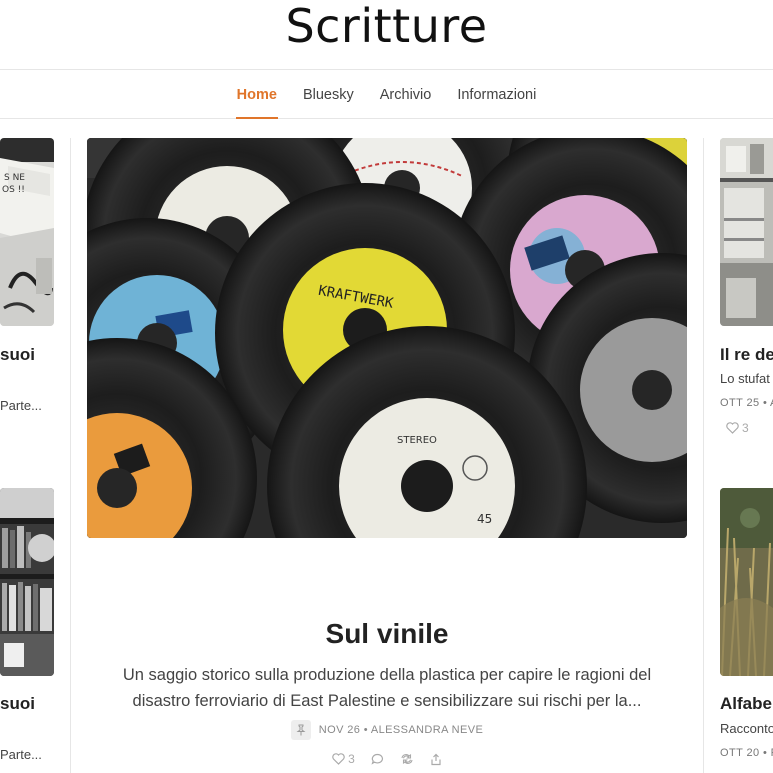  Describe the element at coordinates (14, 178) in the screenshot. I see `svg-text: S NE` at that location.